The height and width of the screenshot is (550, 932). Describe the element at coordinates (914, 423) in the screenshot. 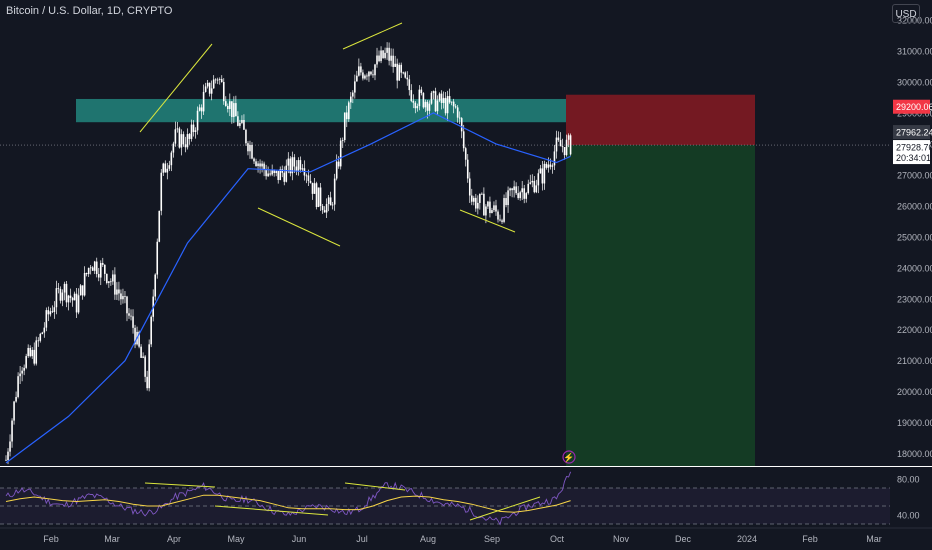

I see `price-axis-label: 19000.00` at that location.